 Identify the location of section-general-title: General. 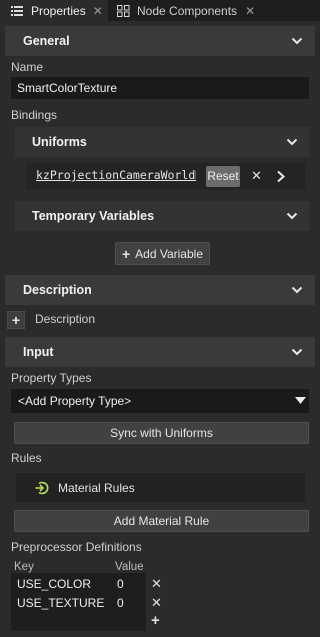
(46, 41).